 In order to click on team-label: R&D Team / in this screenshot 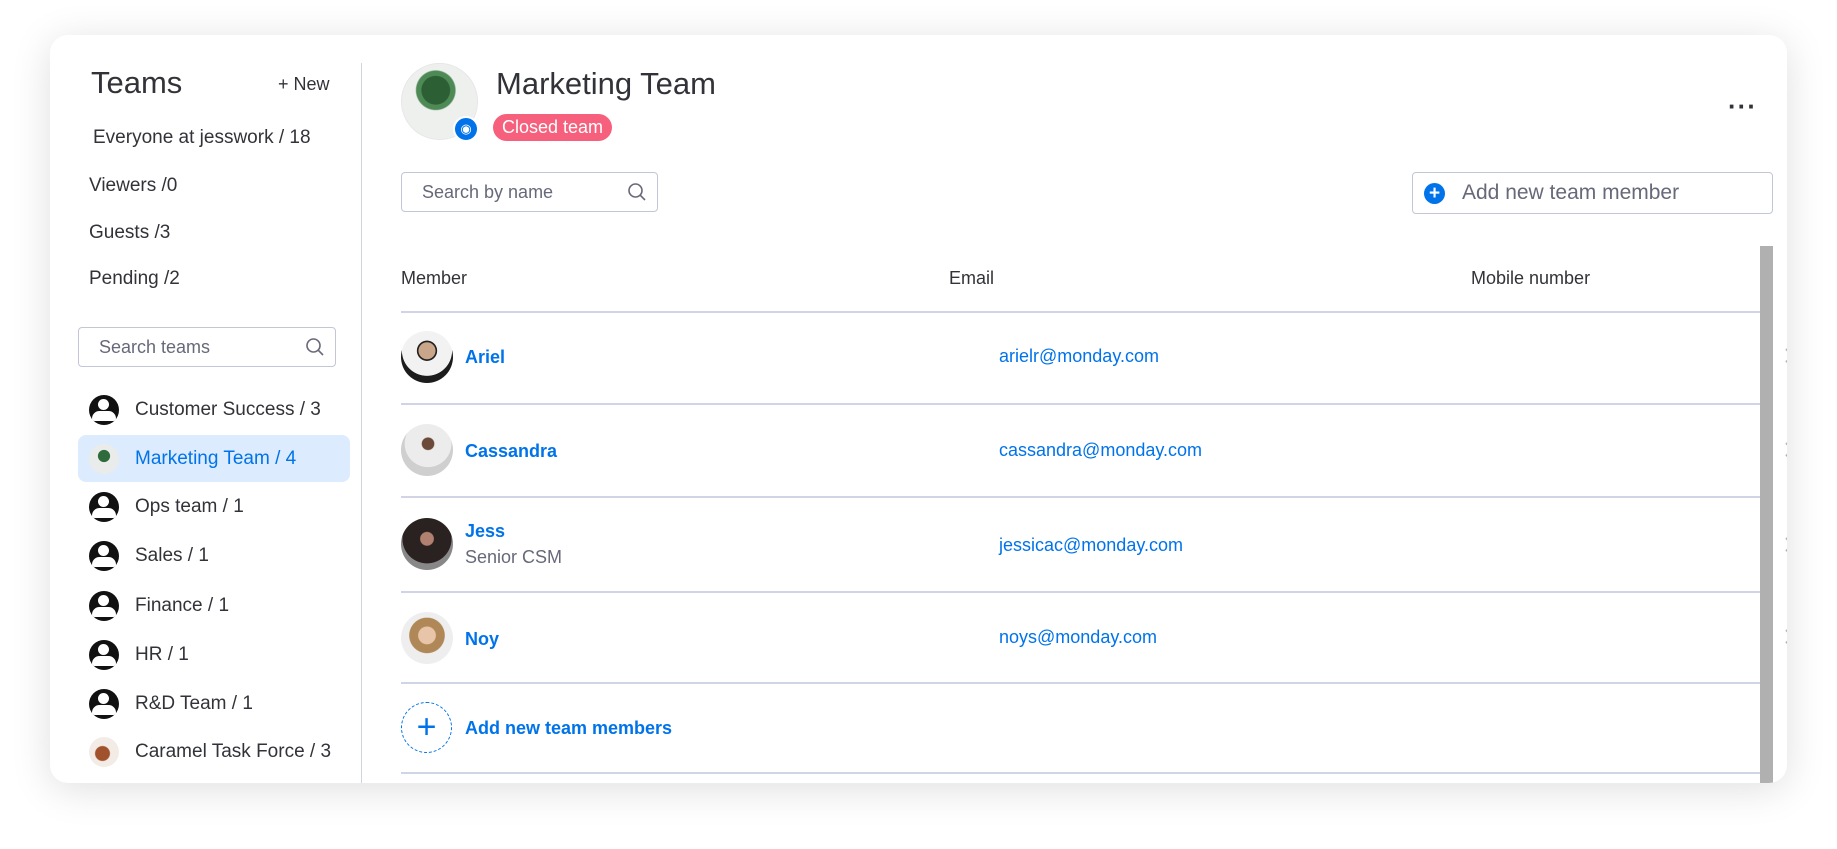, I will do `click(186, 703)`.